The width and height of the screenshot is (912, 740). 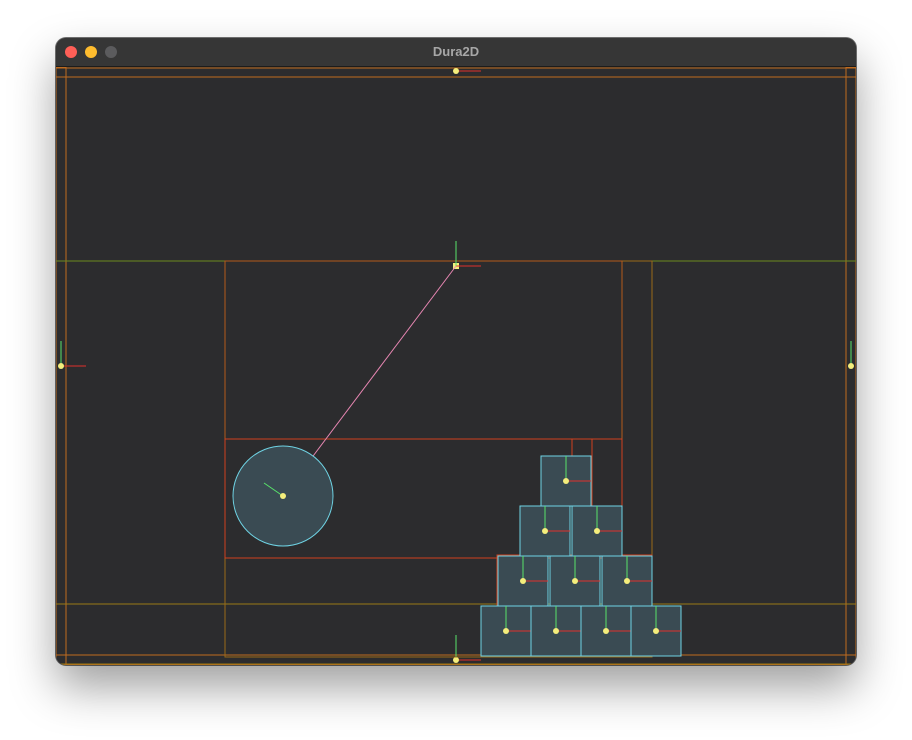 I want to click on title-bar: Dura2D, so click(x=456, y=52).